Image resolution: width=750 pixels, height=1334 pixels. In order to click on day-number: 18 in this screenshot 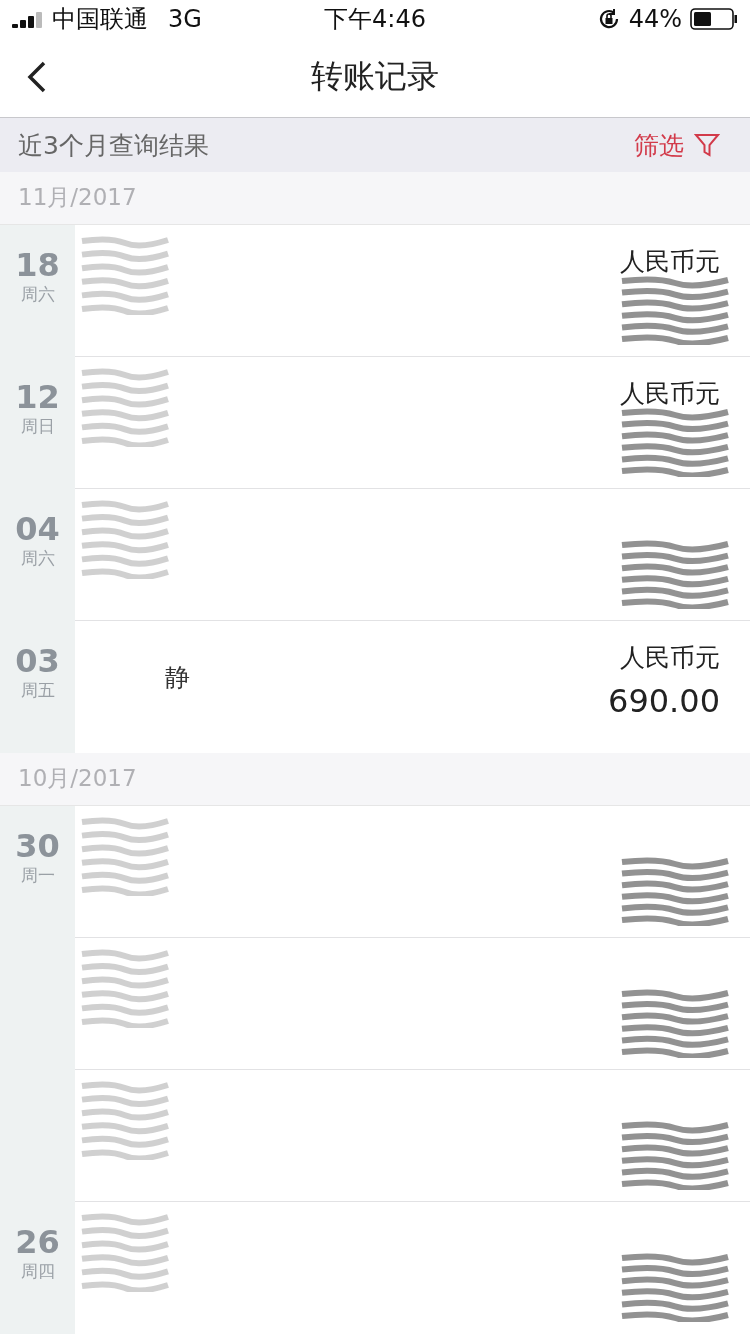, I will do `click(37, 264)`.